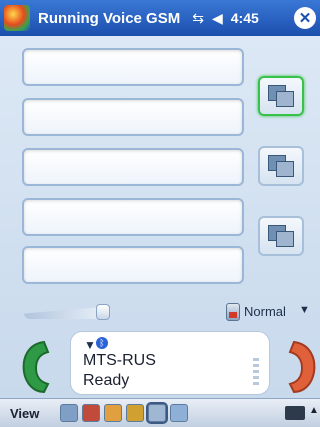 The image size is (320, 427). Describe the element at coordinates (314, 410) in the screenshot. I see `keyboard-arrow-icon: ▲` at that location.